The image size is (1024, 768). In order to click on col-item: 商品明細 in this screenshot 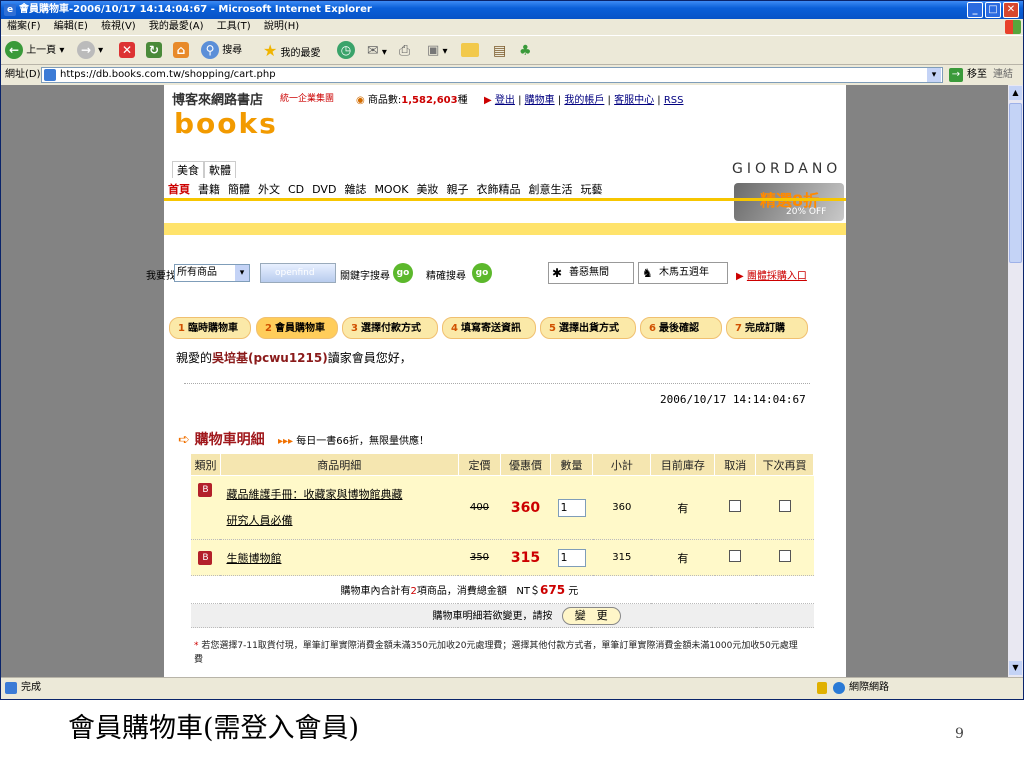, I will do `click(339, 464)`.